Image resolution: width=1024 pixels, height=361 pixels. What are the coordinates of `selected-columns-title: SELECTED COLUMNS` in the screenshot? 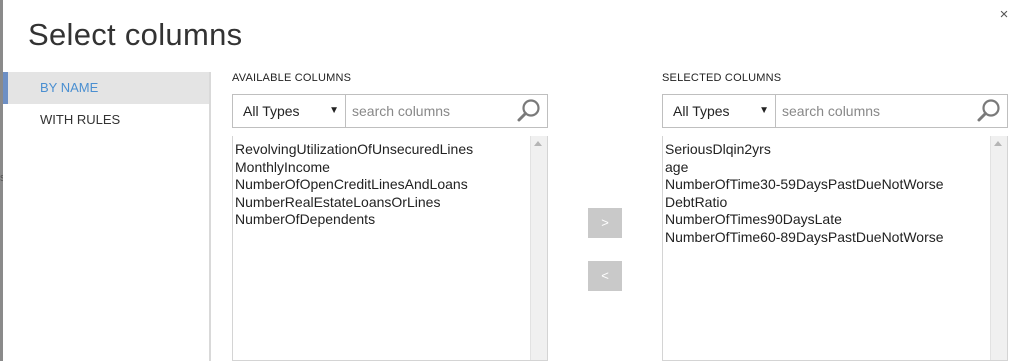 It's located at (722, 78).